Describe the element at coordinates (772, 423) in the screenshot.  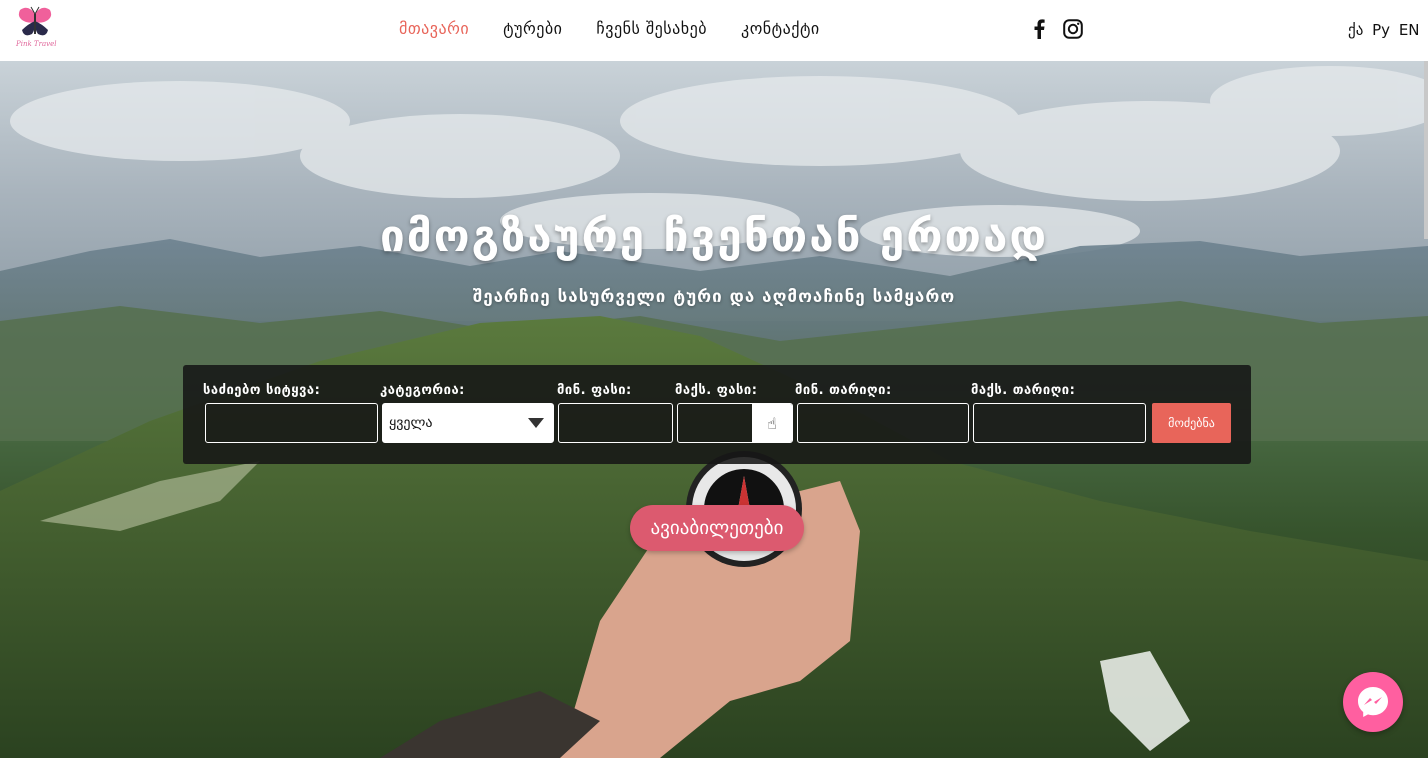
I see `cursor-hand-icon: ☝` at that location.